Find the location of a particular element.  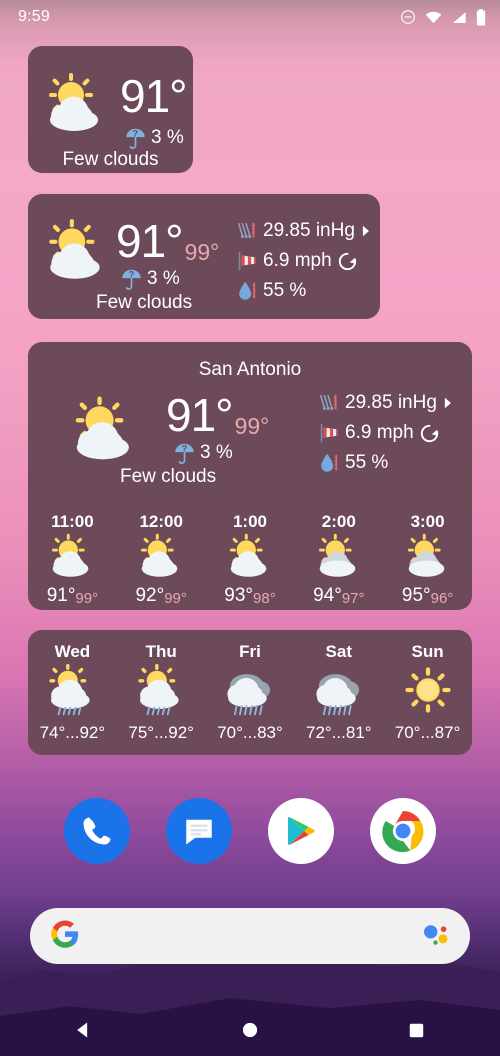

home-button is located at coordinates (250, 1030).